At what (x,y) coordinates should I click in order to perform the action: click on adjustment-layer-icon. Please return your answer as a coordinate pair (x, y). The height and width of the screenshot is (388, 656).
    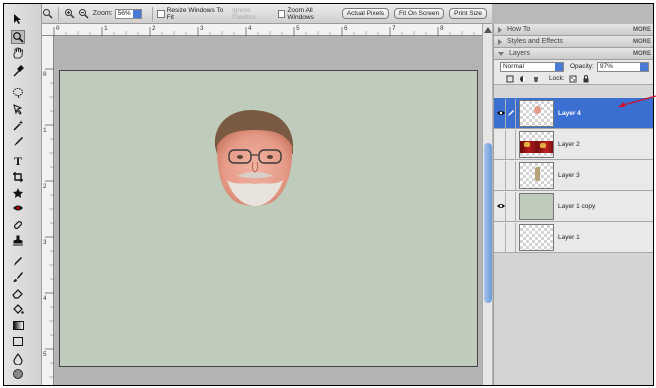
    Looking at the image, I should click on (523, 79).